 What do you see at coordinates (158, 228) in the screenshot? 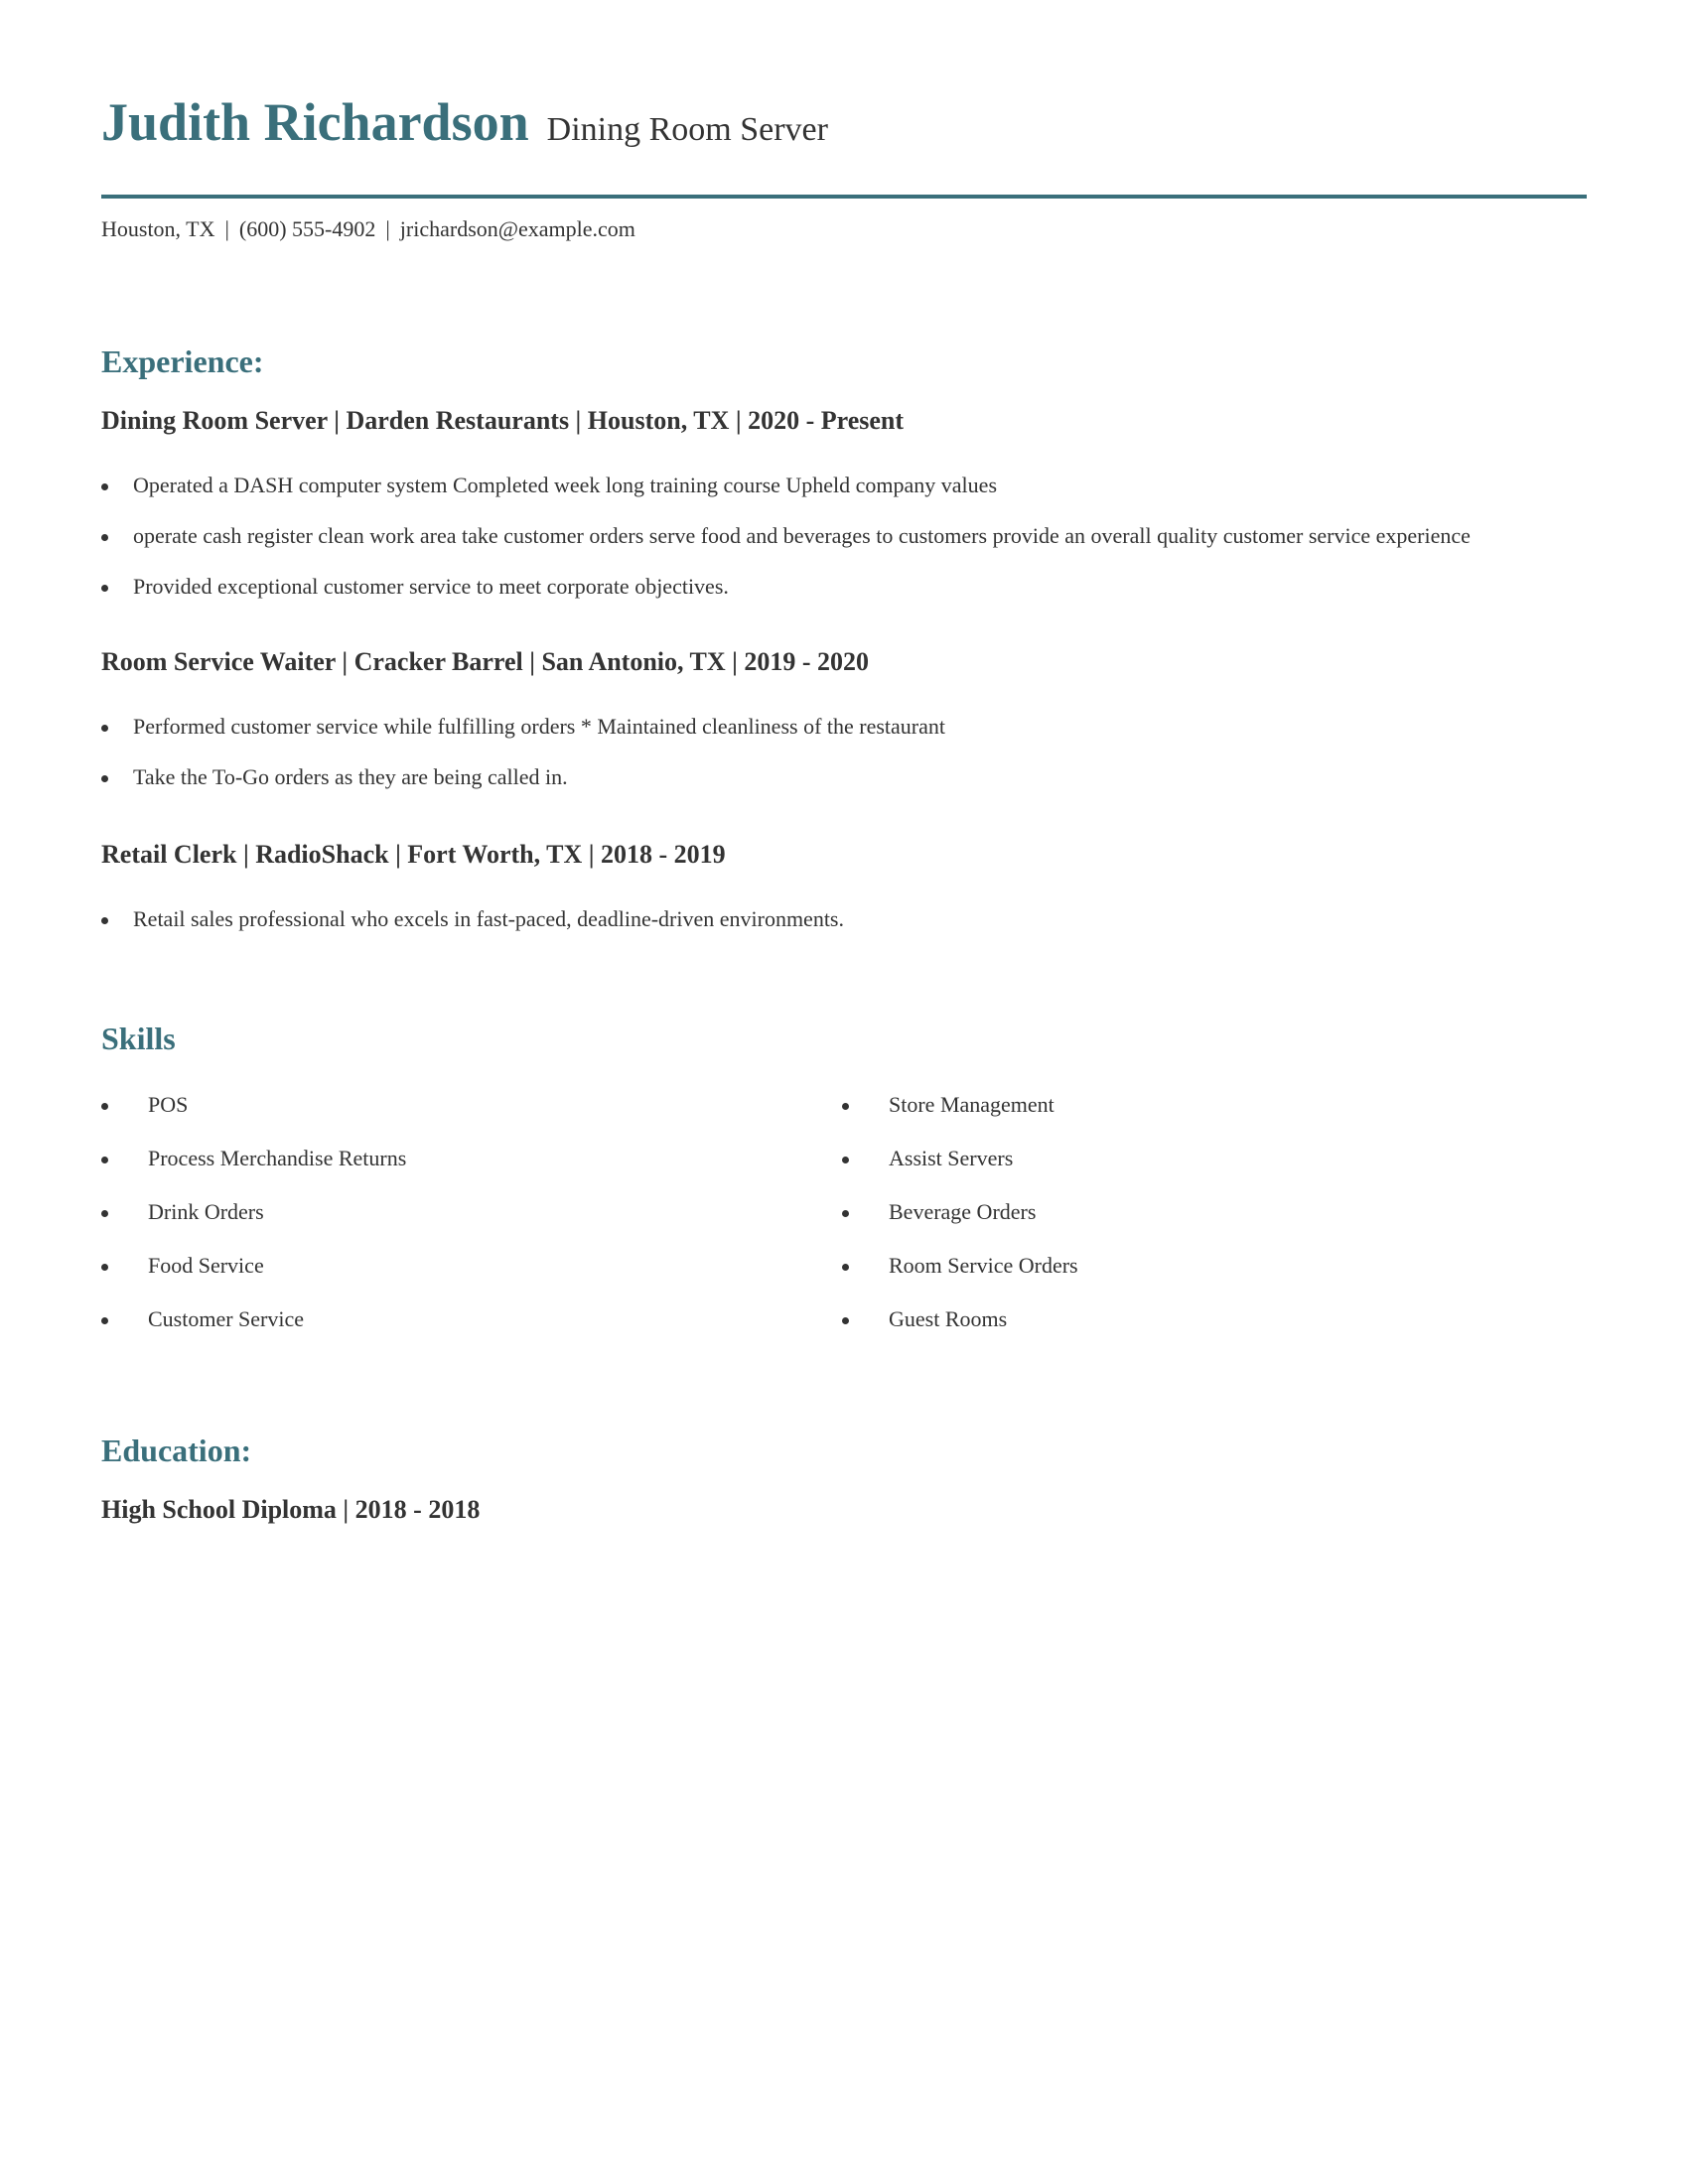
I see `contact-location: Houston, TX` at bounding box center [158, 228].